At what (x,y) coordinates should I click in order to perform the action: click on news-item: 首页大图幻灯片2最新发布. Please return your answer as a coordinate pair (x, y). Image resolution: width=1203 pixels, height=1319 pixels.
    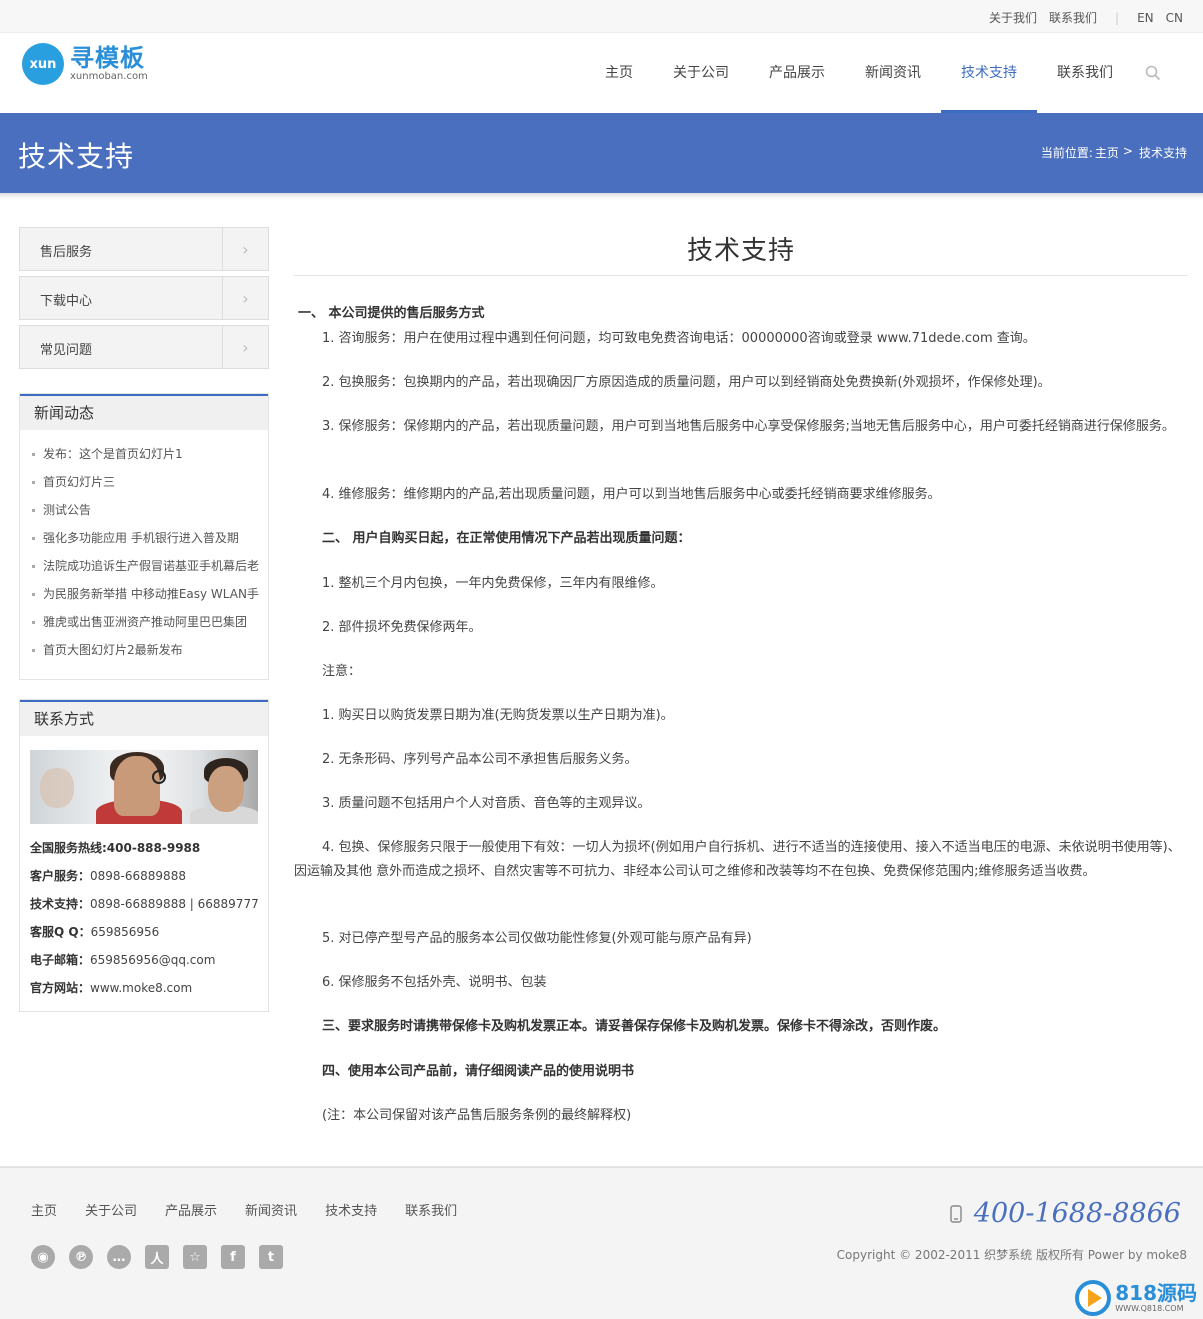
    Looking at the image, I should click on (150, 650).